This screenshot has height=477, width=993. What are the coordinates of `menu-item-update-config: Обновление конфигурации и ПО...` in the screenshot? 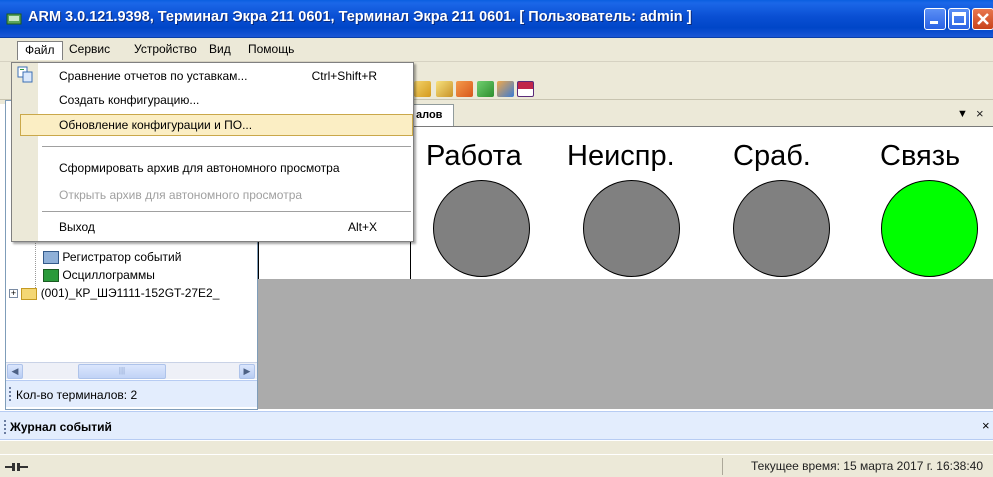 It's located at (216, 125).